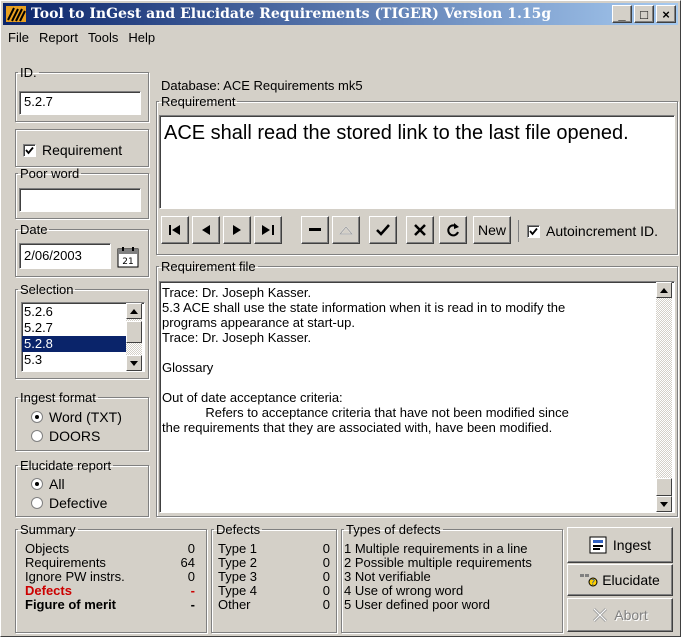 This screenshot has width=681, height=637. What do you see at coordinates (238, 548) in the screenshot?
I see `defects-name: Type 1` at bounding box center [238, 548].